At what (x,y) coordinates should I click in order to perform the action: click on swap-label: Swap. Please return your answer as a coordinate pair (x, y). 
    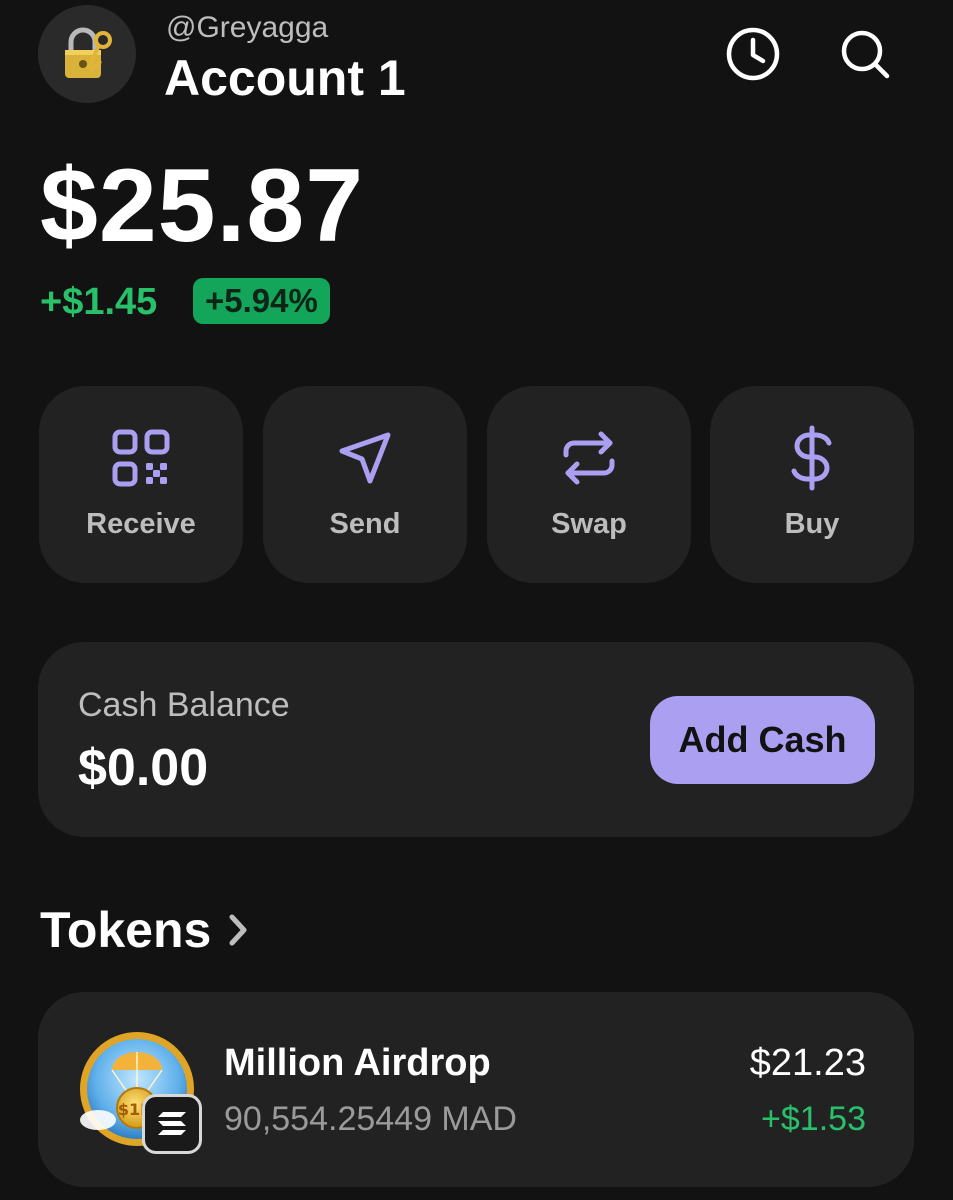
    Looking at the image, I should click on (589, 524).